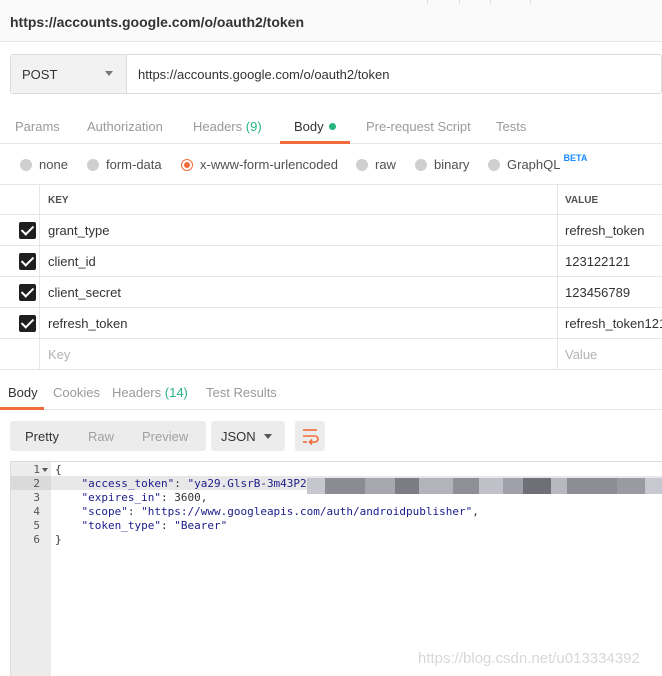 This screenshot has height=676, width=662. What do you see at coordinates (37, 126) in the screenshot?
I see `tab-params: Params` at bounding box center [37, 126].